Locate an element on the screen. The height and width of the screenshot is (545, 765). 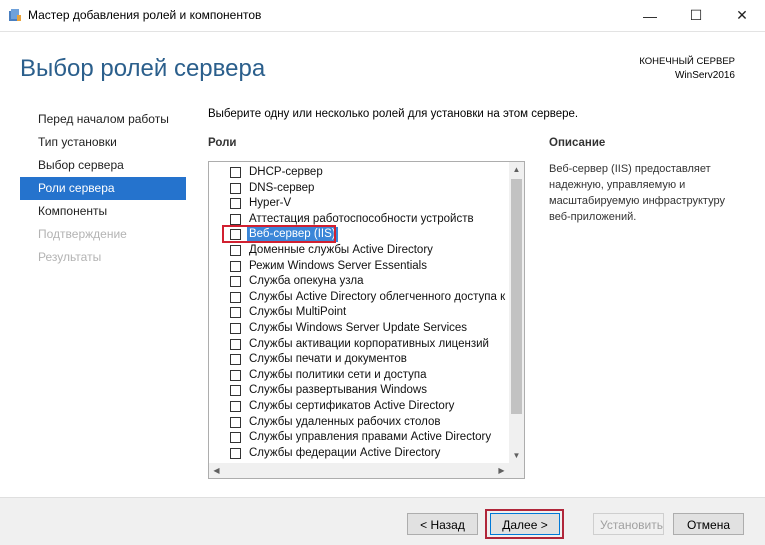
nav-item-server-roles: Роли сервера is located at coordinates (103, 188).